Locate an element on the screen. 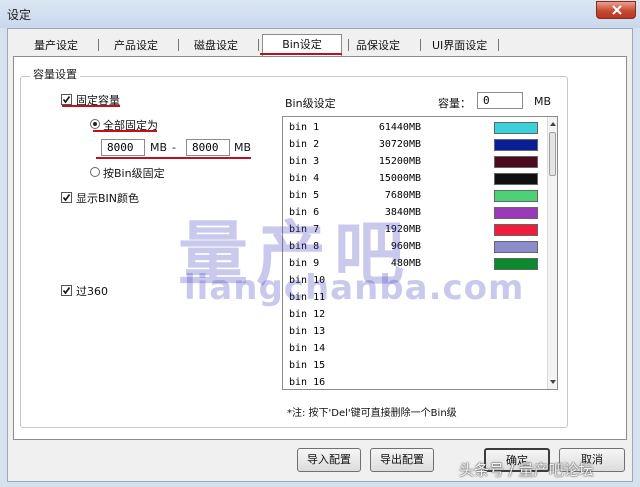 The image size is (640, 487). max-capacity-input: 8000 is located at coordinates (208, 147).